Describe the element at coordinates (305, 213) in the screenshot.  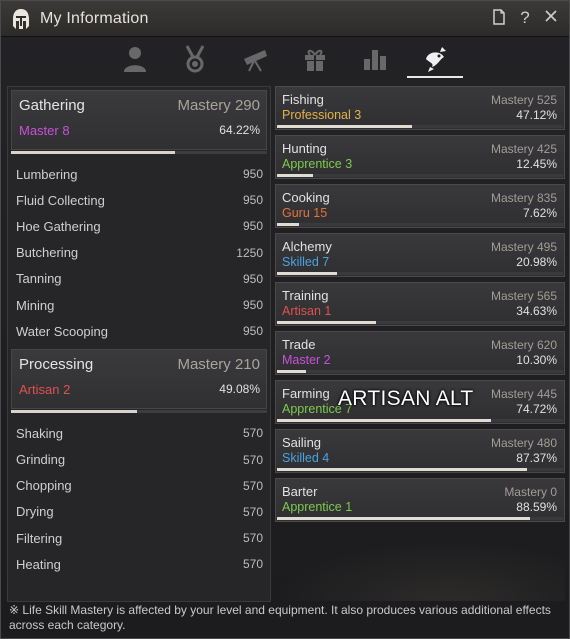
I see `skill-grade: Guru 15` at that location.